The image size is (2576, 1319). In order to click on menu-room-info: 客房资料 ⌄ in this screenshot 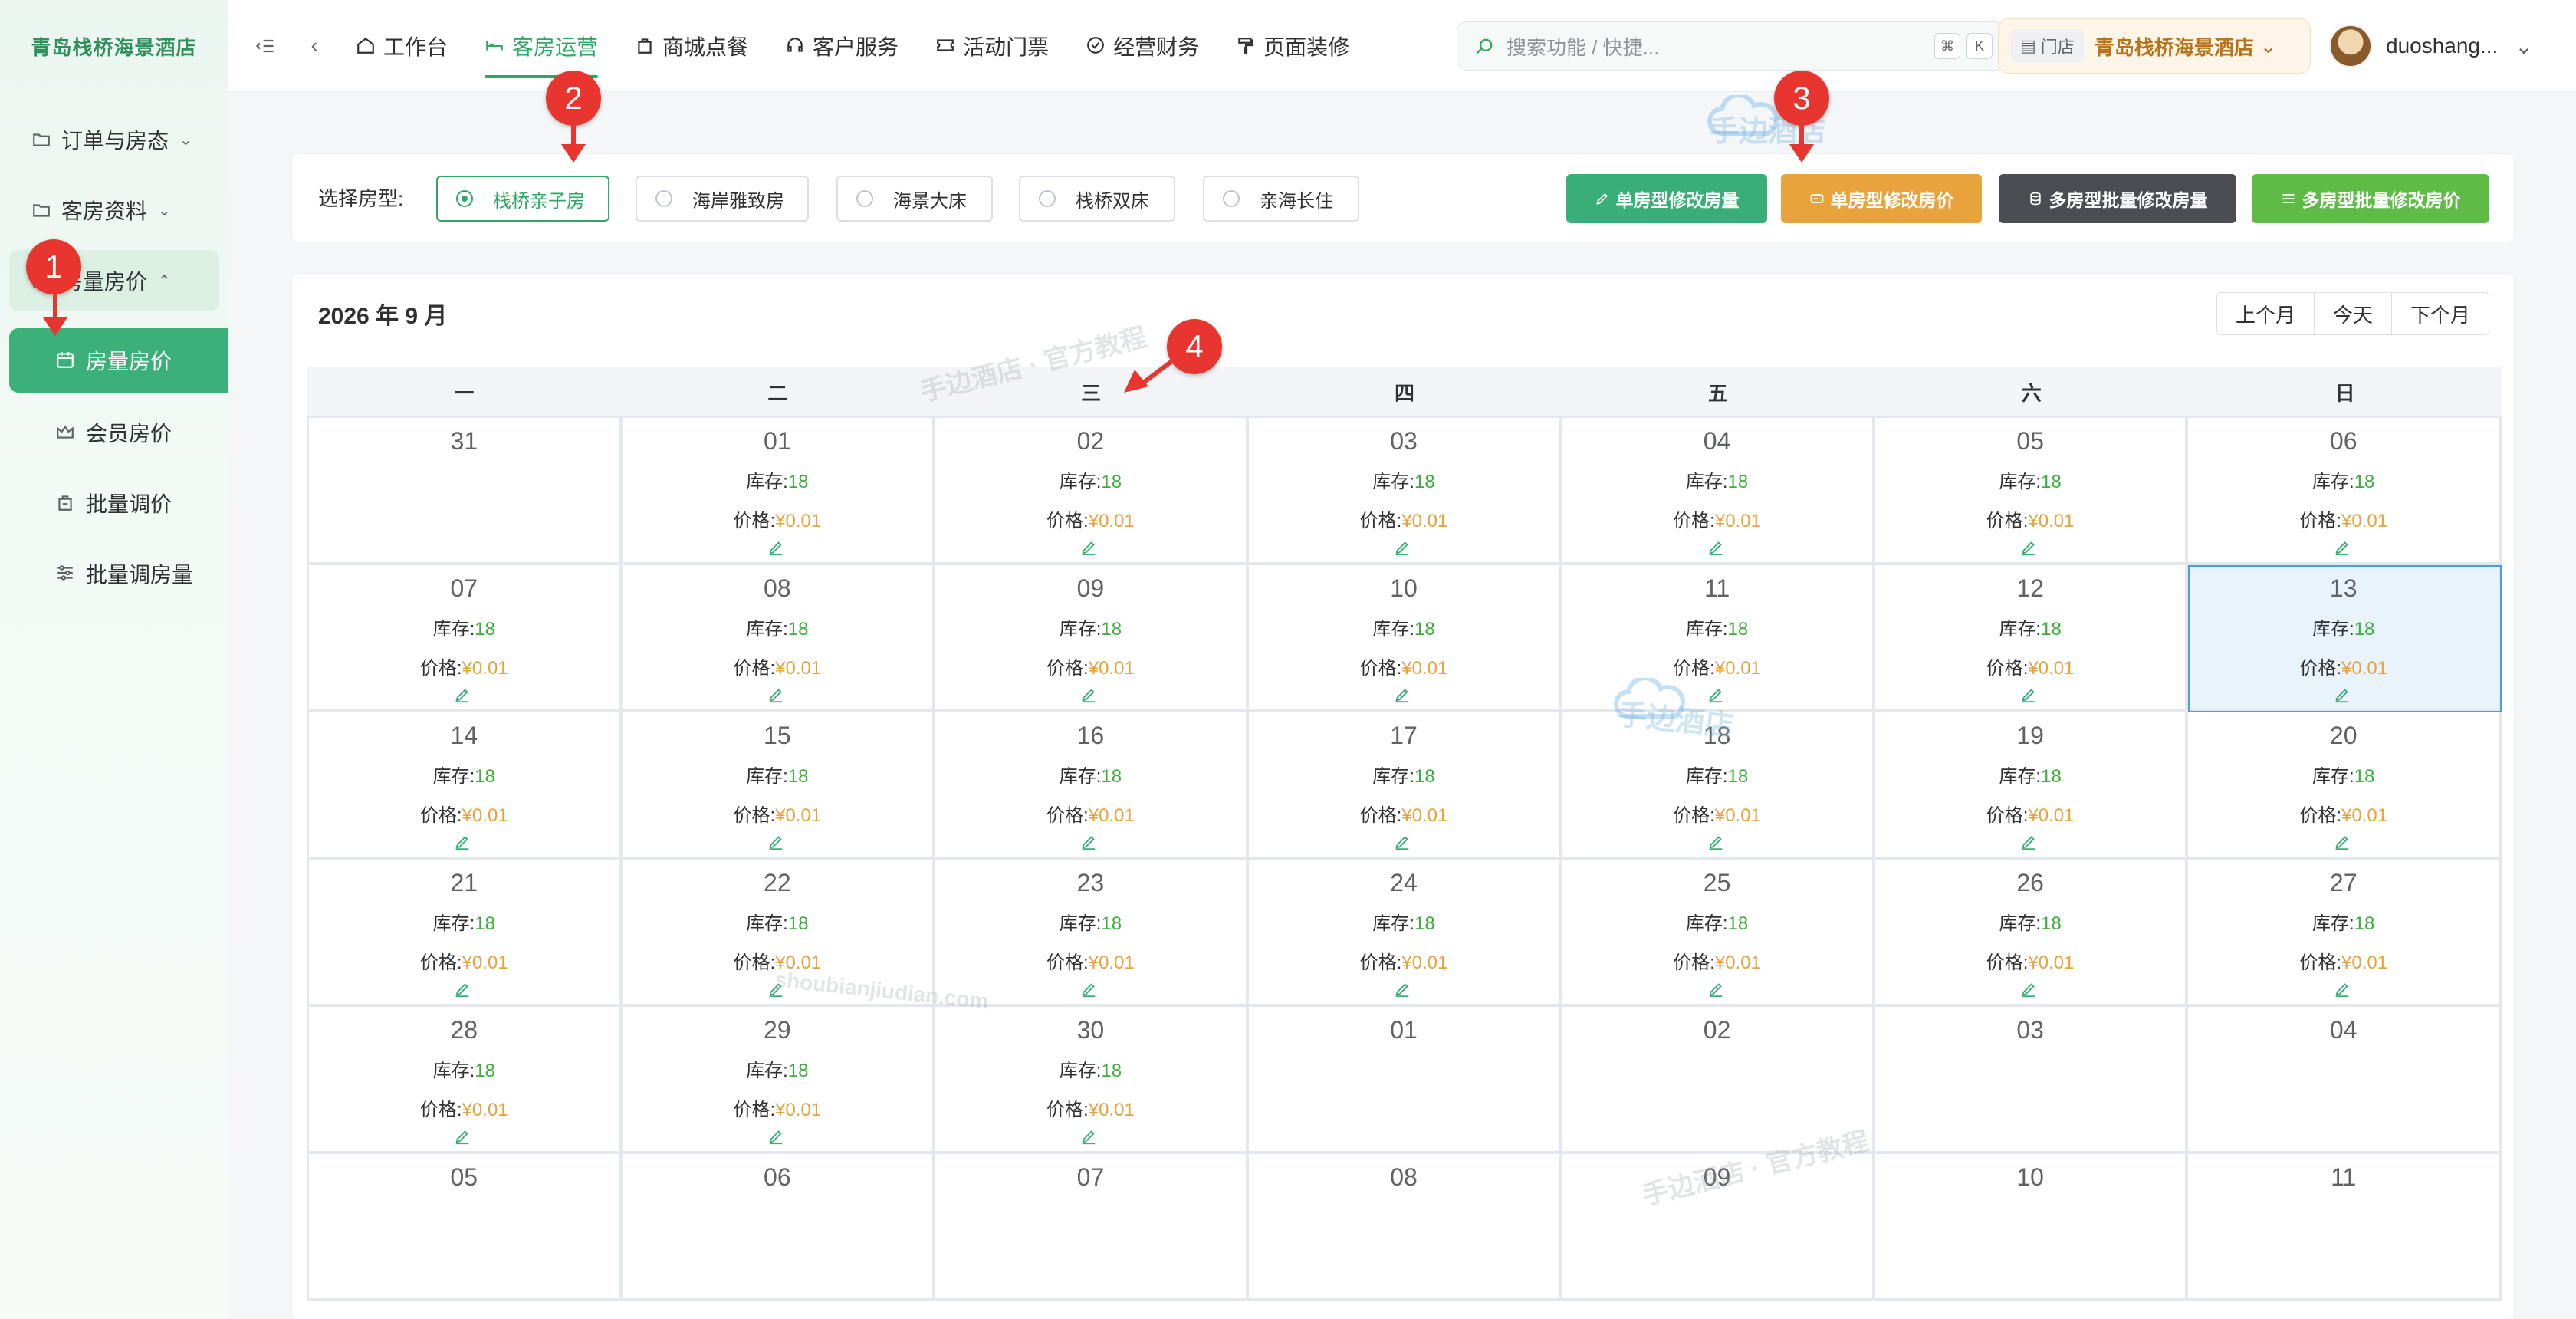, I will do `click(114, 210)`.